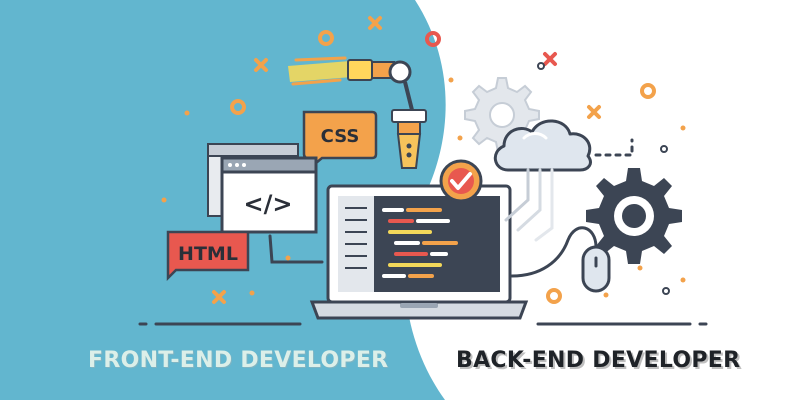 The width and height of the screenshot is (800, 400). What do you see at coordinates (268, 204) in the screenshot?
I see `code-tag-icon: </>` at bounding box center [268, 204].